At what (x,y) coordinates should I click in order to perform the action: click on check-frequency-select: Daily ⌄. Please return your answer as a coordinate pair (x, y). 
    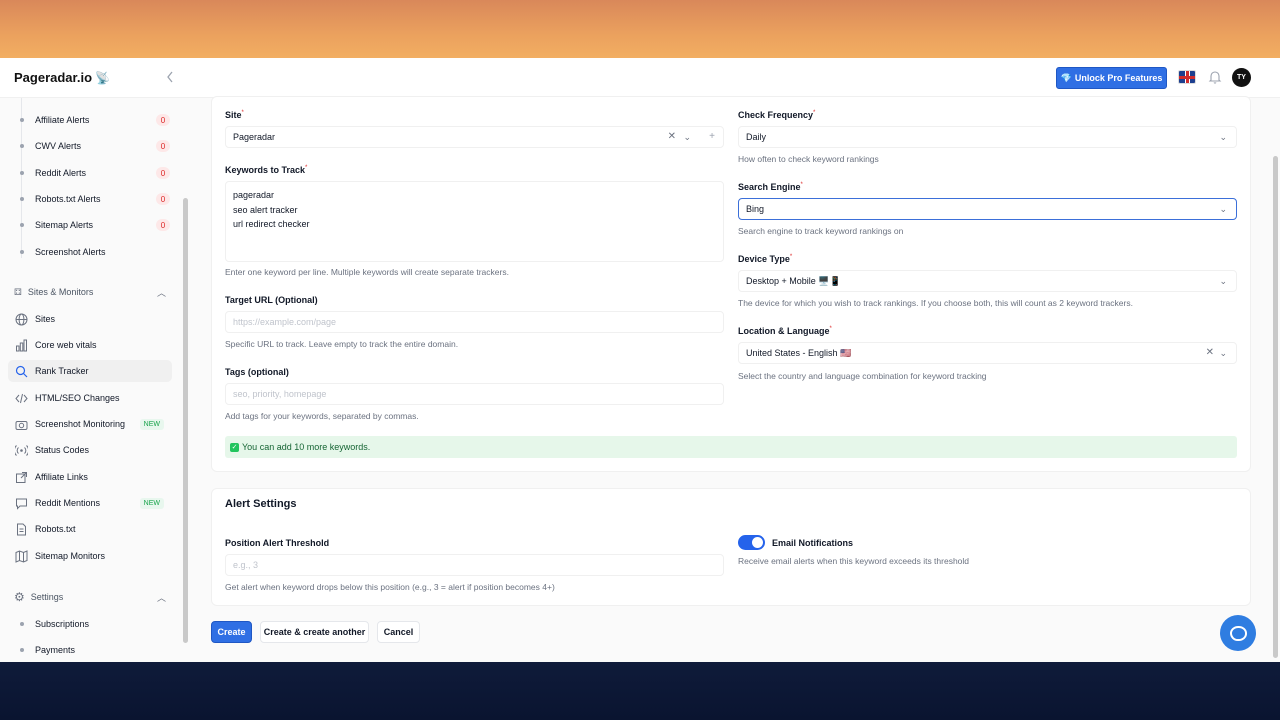
    Looking at the image, I should click on (987, 137).